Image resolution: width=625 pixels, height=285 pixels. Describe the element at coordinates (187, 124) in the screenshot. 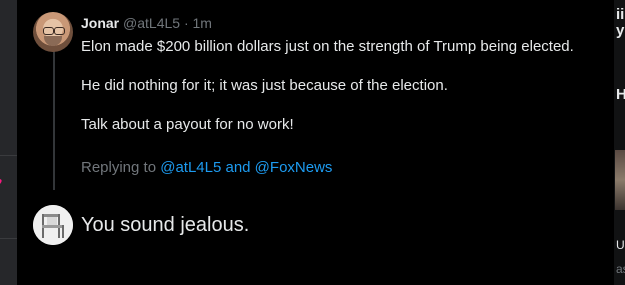

I see `tweet-paragraph: Talk about a payout for no work!` at that location.